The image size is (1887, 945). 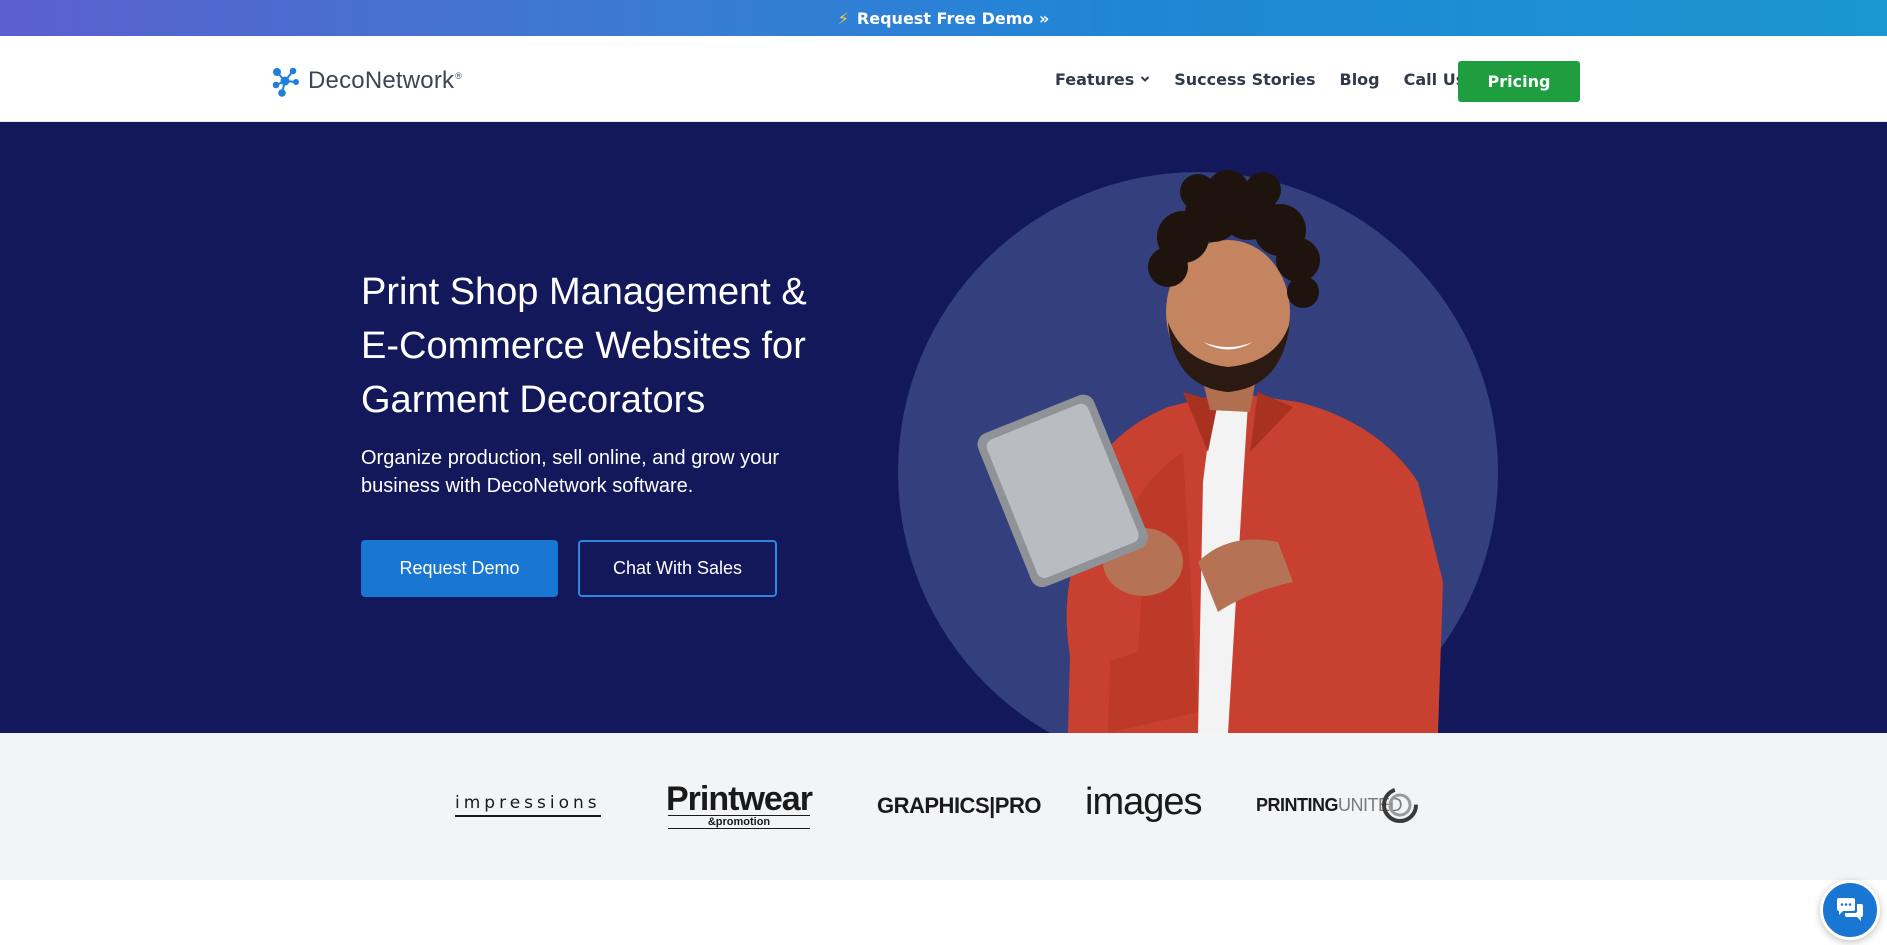 I want to click on request-free-demo-link: ⚡ Request Free Demo », so click(x=944, y=18).